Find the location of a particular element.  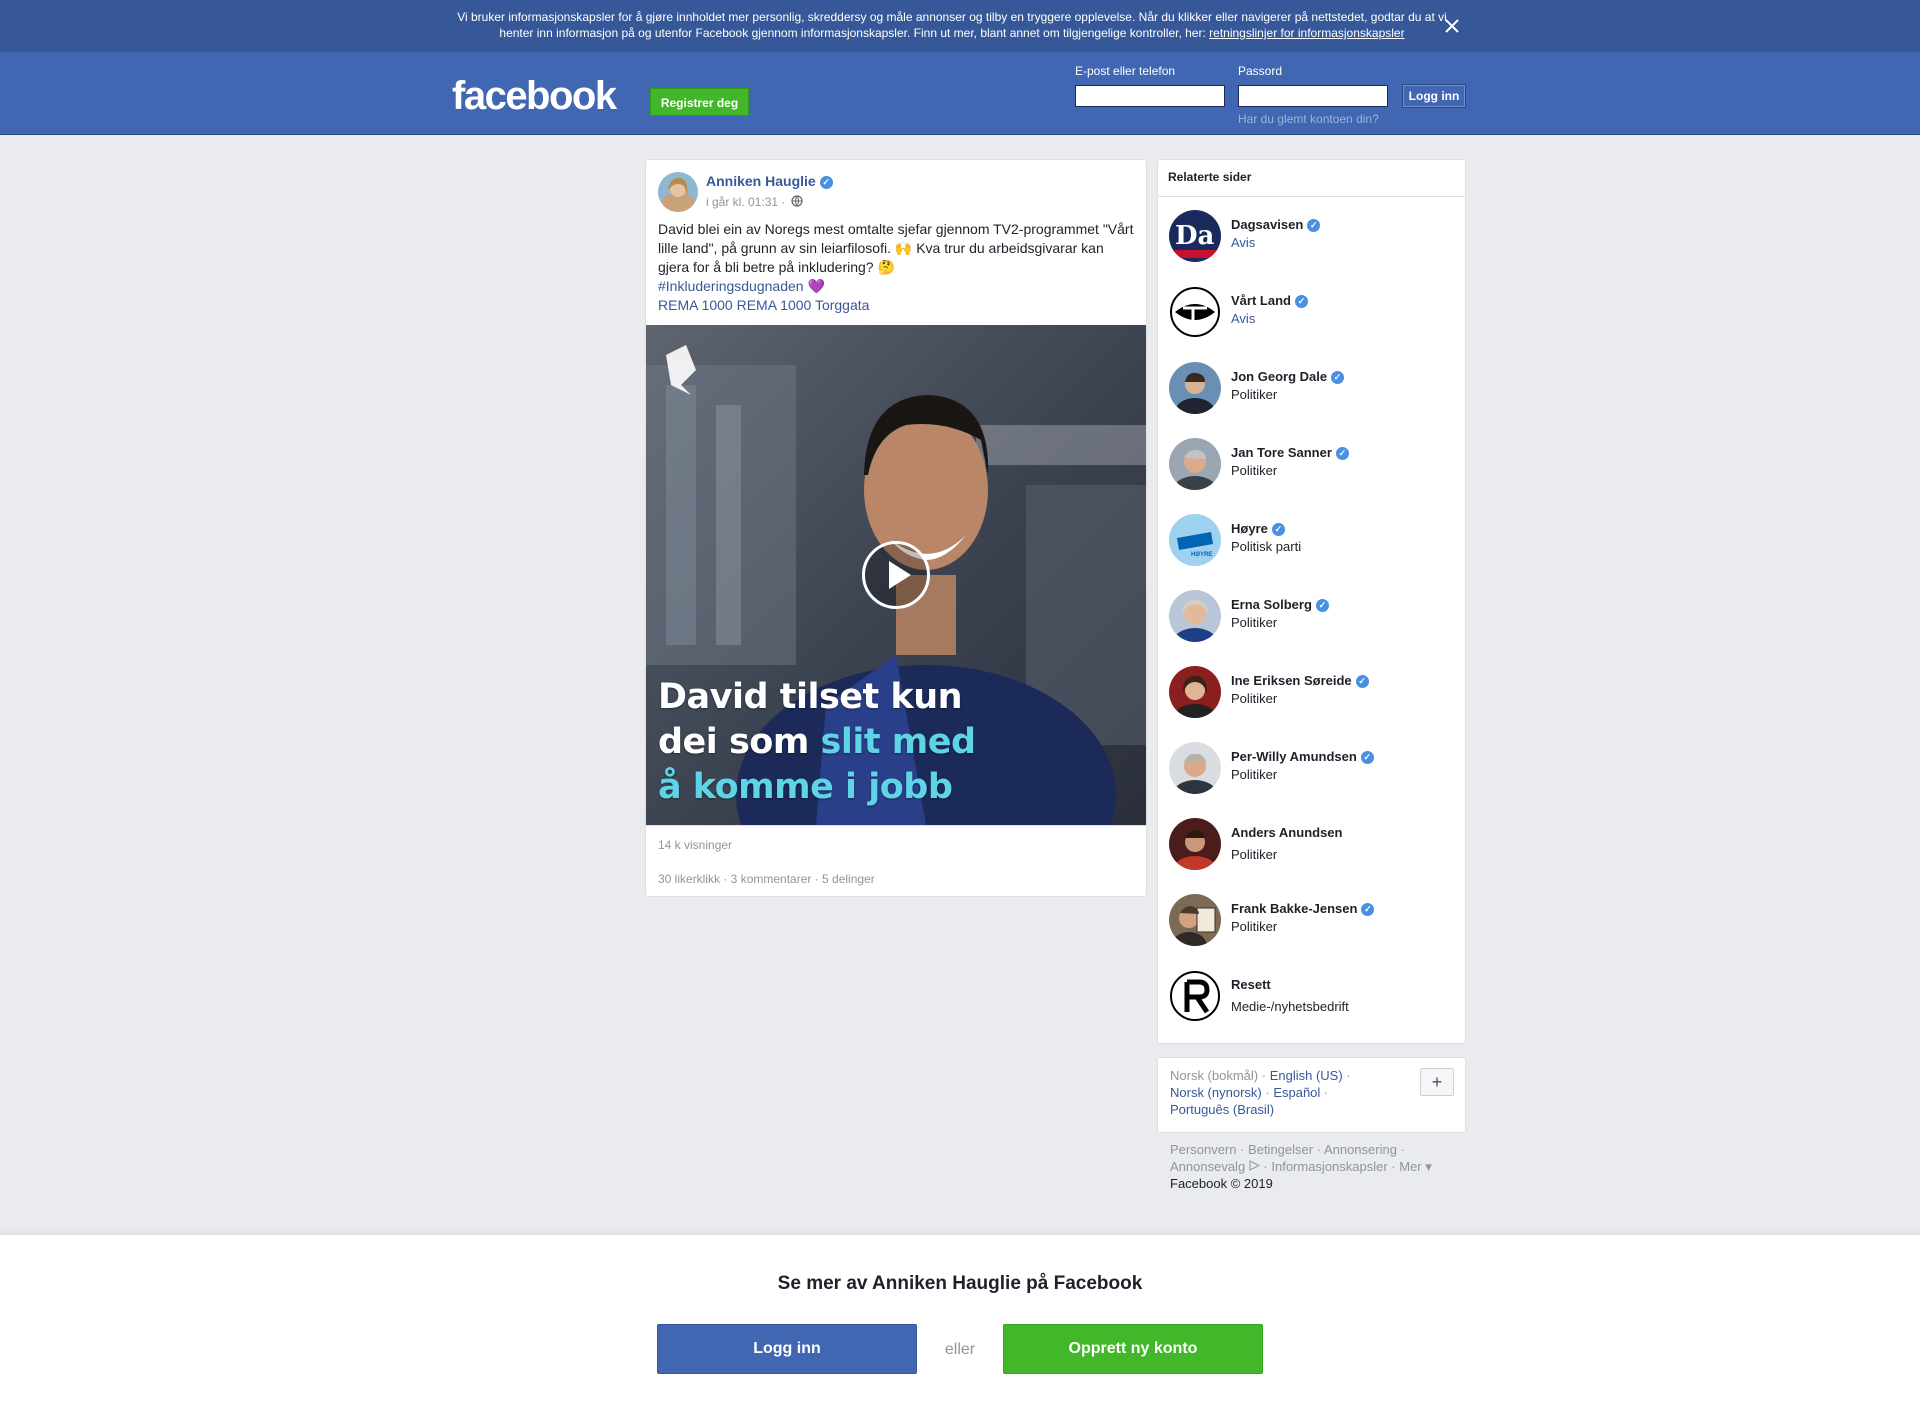

related-page-name-label: Vårt Land is located at coordinates (1261, 300).